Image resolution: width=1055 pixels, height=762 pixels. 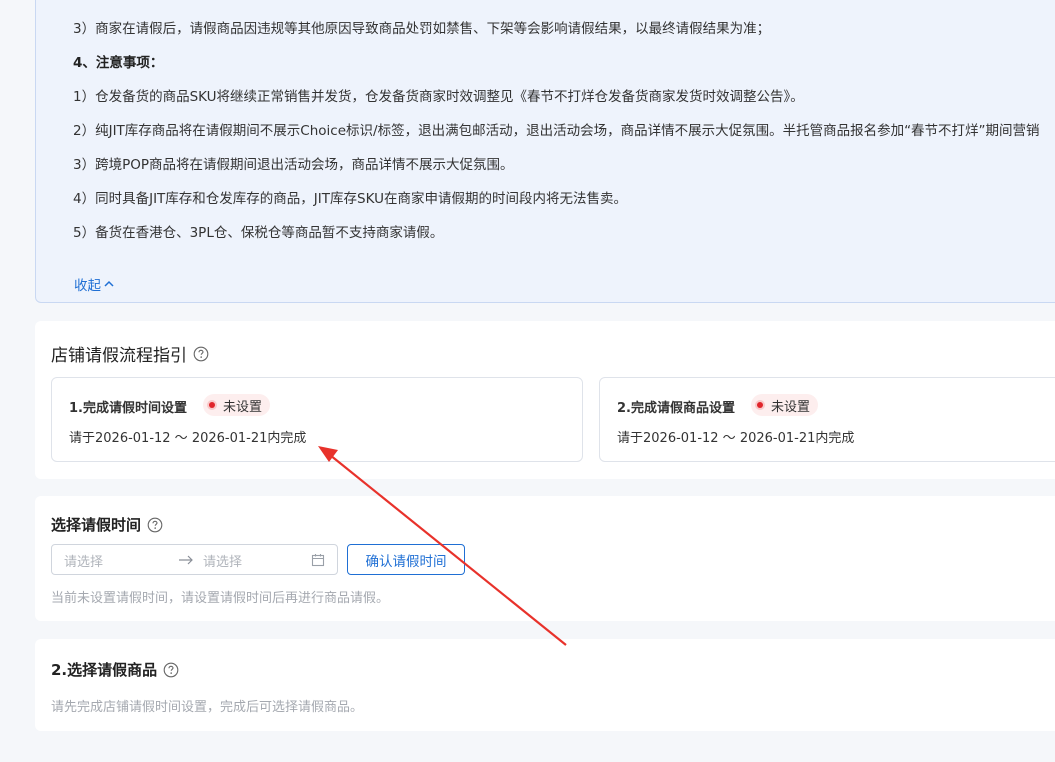 What do you see at coordinates (118, 63) in the screenshot?
I see `notice-section-heading: 4、注意事项：` at bounding box center [118, 63].